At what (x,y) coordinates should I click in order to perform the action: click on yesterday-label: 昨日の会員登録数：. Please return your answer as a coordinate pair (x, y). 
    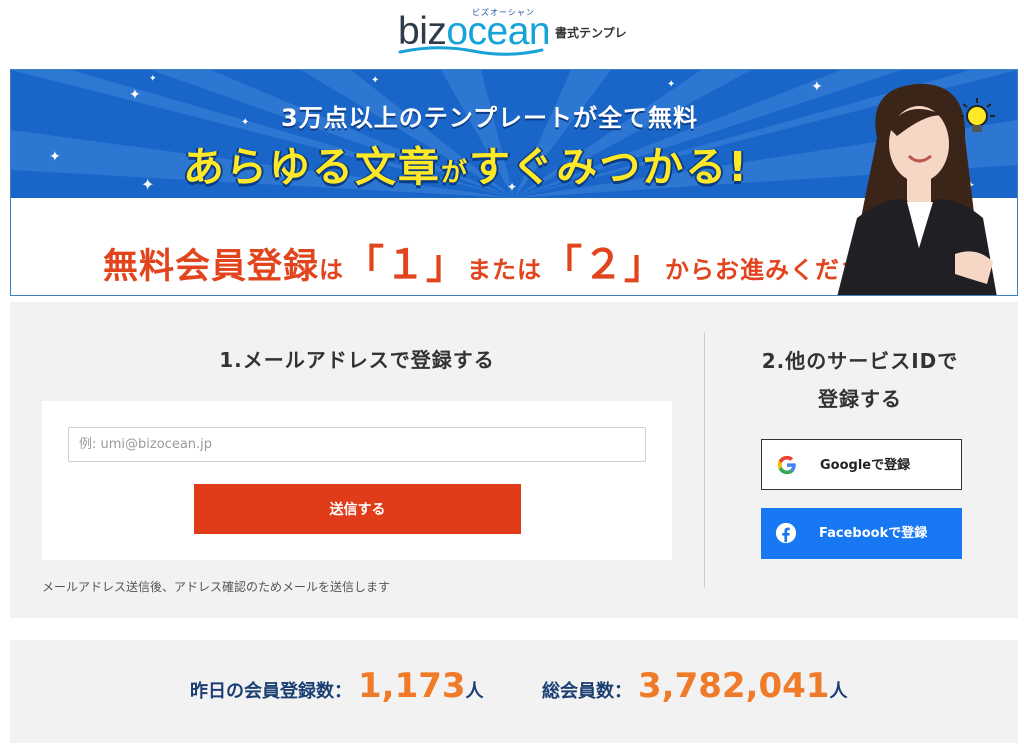
    Looking at the image, I should click on (271, 691).